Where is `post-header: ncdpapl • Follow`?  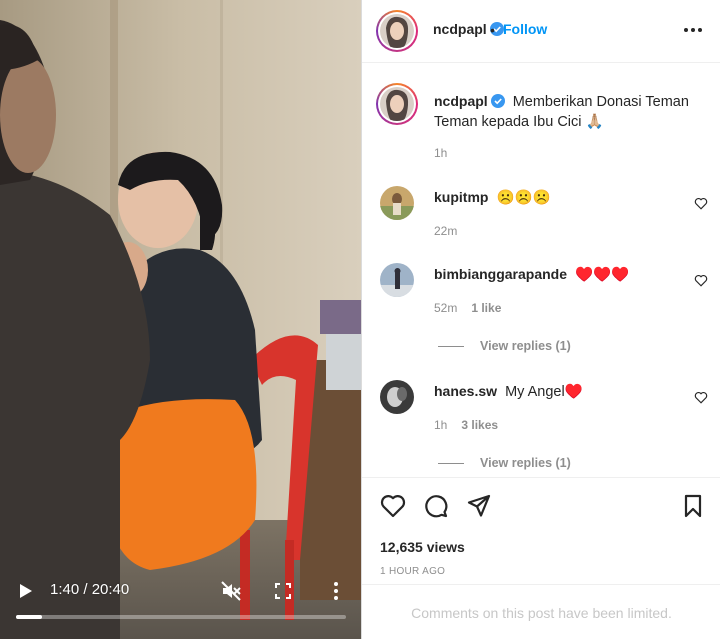 post-header: ncdpapl • Follow is located at coordinates (541, 31).